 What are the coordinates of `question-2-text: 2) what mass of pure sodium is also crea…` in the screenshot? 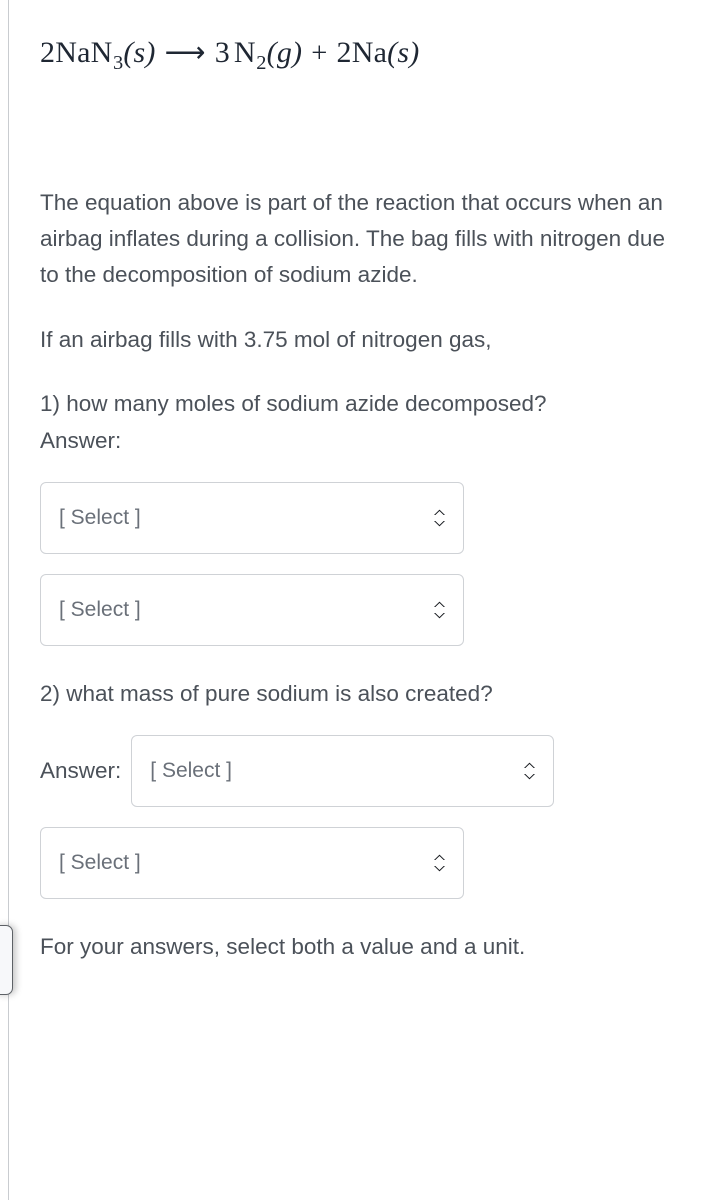 It's located at (266, 693).